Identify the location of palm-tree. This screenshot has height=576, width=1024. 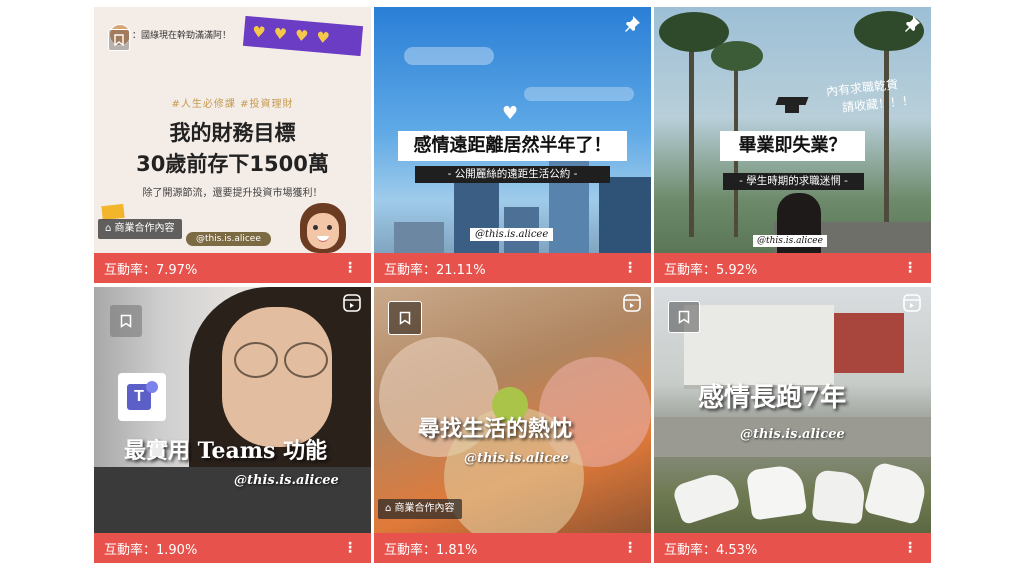
(737, 56).